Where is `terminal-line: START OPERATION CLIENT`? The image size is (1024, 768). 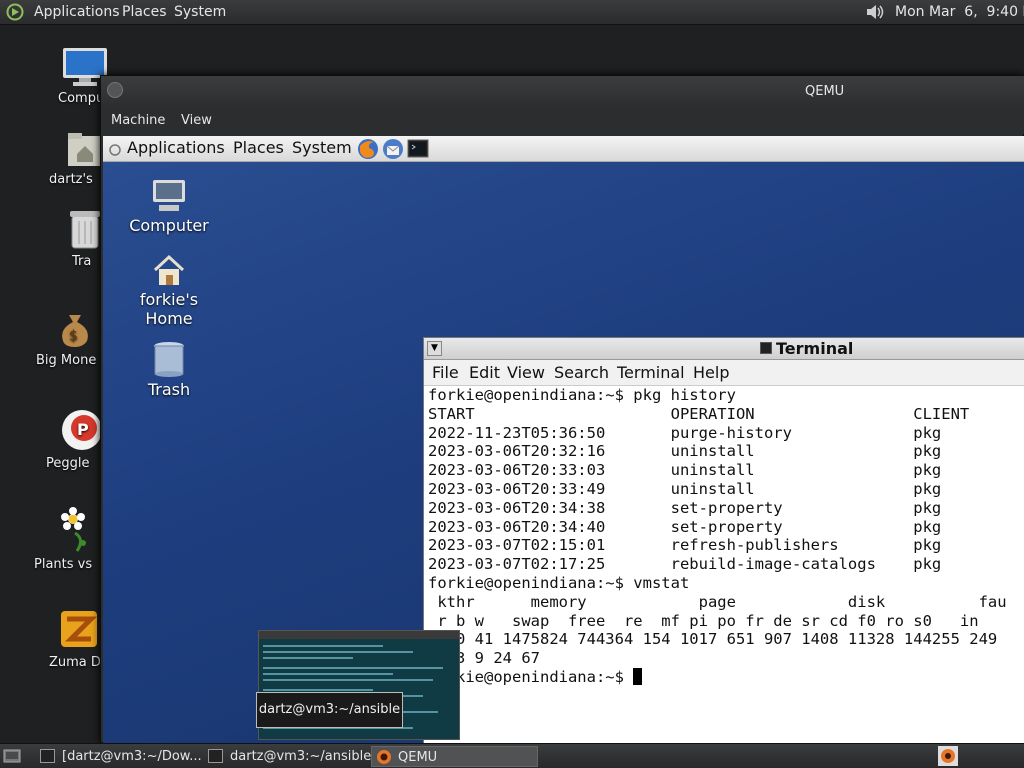 terminal-line: START OPERATION CLIENT is located at coordinates (699, 413).